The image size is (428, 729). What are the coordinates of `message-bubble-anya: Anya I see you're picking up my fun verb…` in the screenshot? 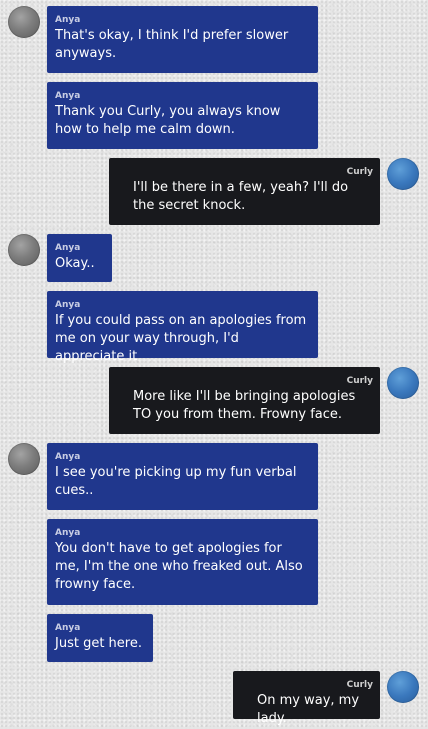 It's located at (182, 476).